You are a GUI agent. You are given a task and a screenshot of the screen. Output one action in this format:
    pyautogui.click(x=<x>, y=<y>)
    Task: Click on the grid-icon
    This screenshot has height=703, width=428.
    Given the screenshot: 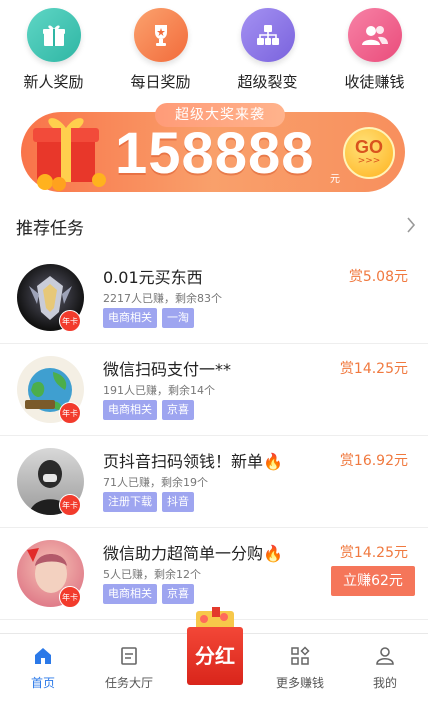 What is the action you would take?
    pyautogui.click(x=300, y=655)
    